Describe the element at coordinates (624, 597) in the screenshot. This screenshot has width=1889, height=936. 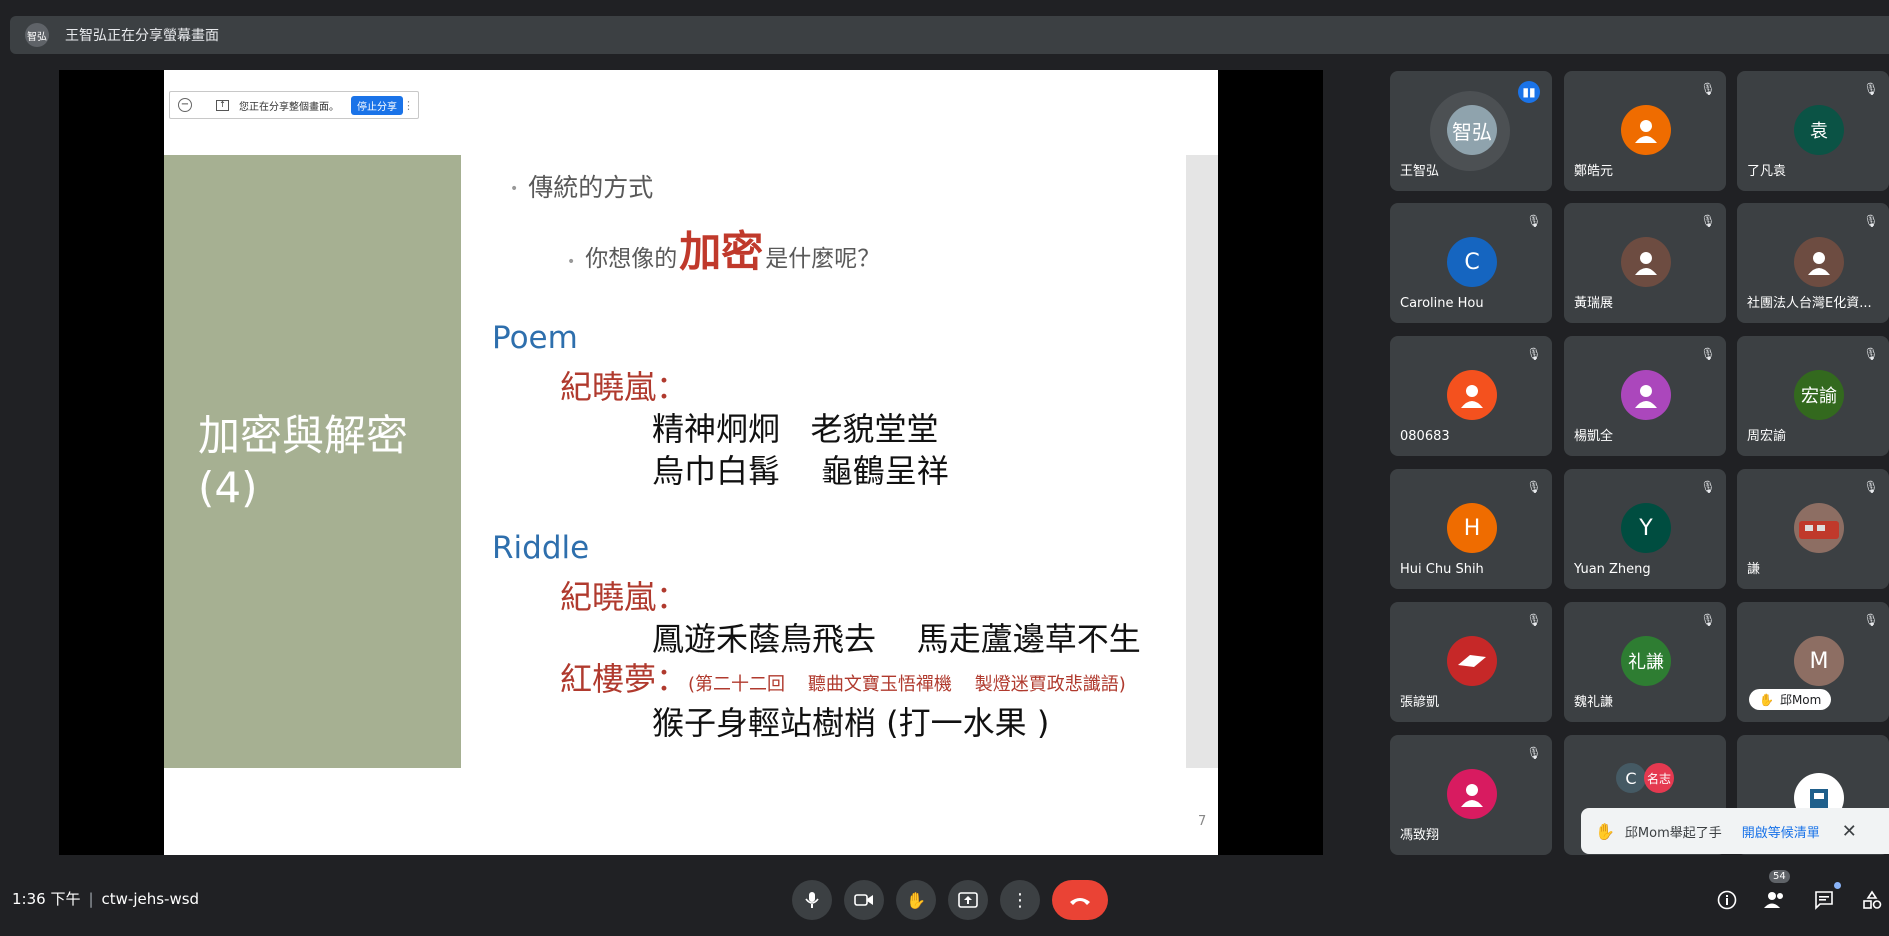
I see `riddle-author: 紀曉嵐：` at that location.